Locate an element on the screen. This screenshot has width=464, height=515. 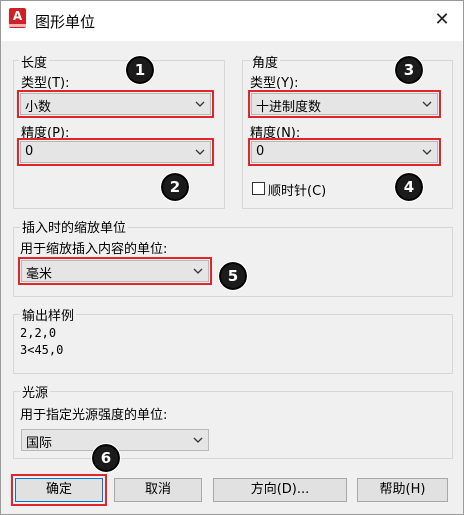
insertion-units-label: 用于缩放插入内容的单位: is located at coordinates (94, 249).